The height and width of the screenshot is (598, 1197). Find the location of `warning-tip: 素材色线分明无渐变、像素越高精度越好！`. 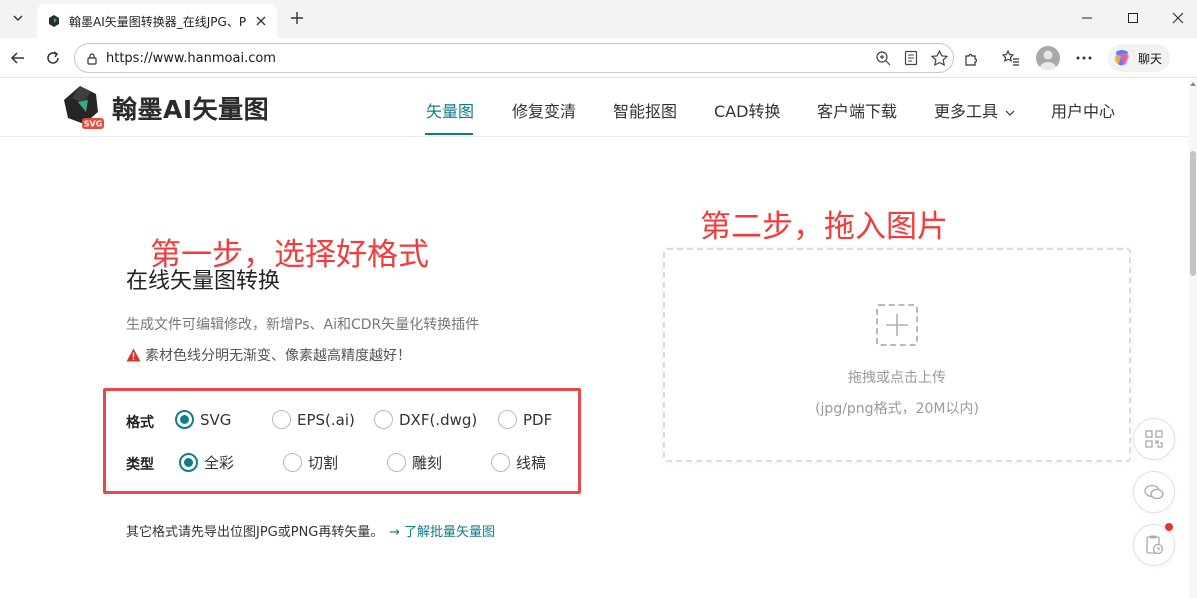

warning-tip: 素材色线分明无渐变、像素越高精度越好！ is located at coordinates (268, 355).